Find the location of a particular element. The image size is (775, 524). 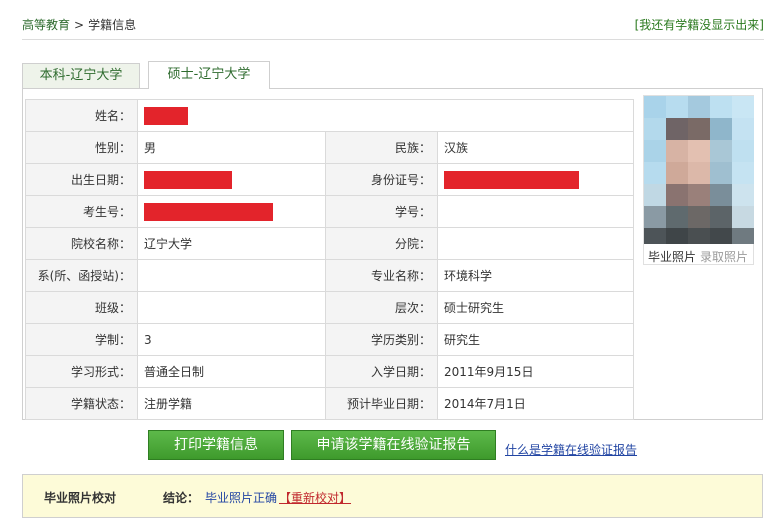

status-label: 学籍状态： is located at coordinates (81, 403).